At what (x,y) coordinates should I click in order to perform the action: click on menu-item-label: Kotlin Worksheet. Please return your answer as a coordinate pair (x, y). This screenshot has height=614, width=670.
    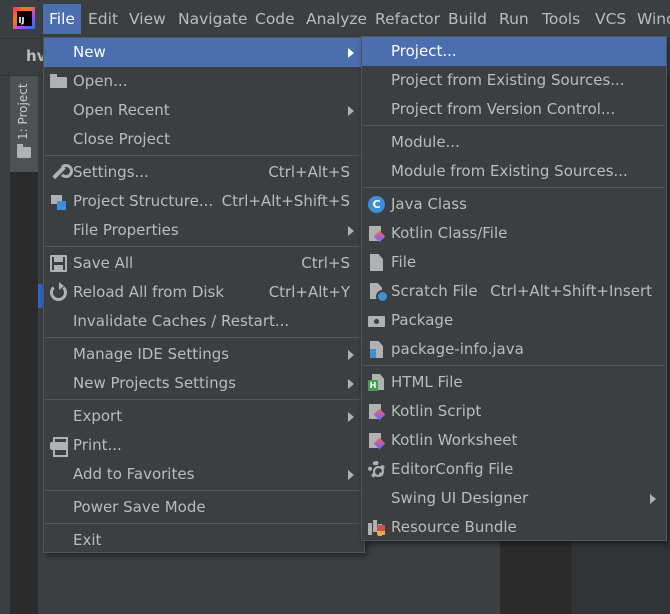
    Looking at the image, I should click on (454, 440).